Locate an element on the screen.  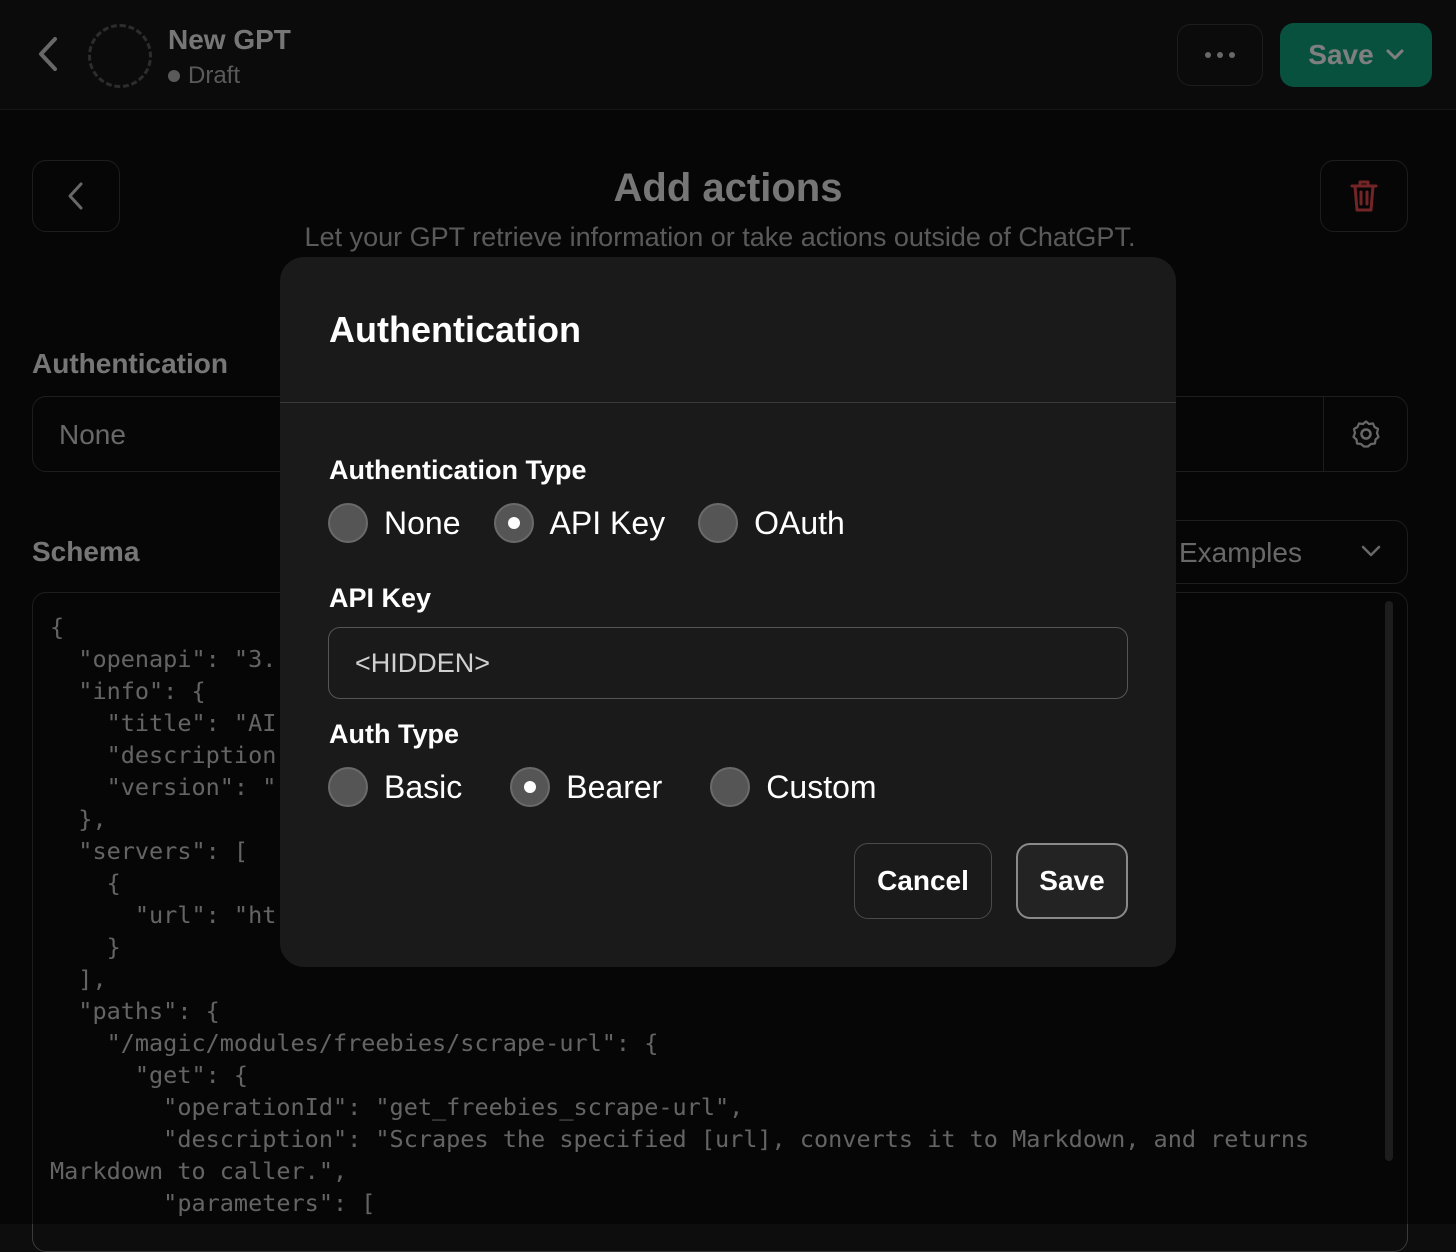
radio-label-custom: Custom is located at coordinates (821, 786).